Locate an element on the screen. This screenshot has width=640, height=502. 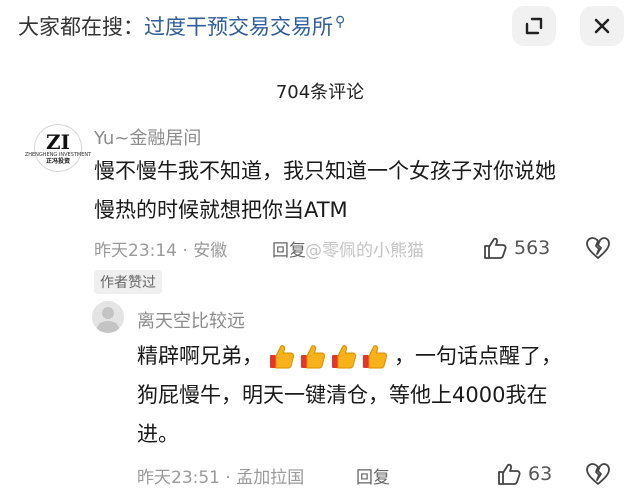
comment-location: 孟加拉国 is located at coordinates (270, 478).